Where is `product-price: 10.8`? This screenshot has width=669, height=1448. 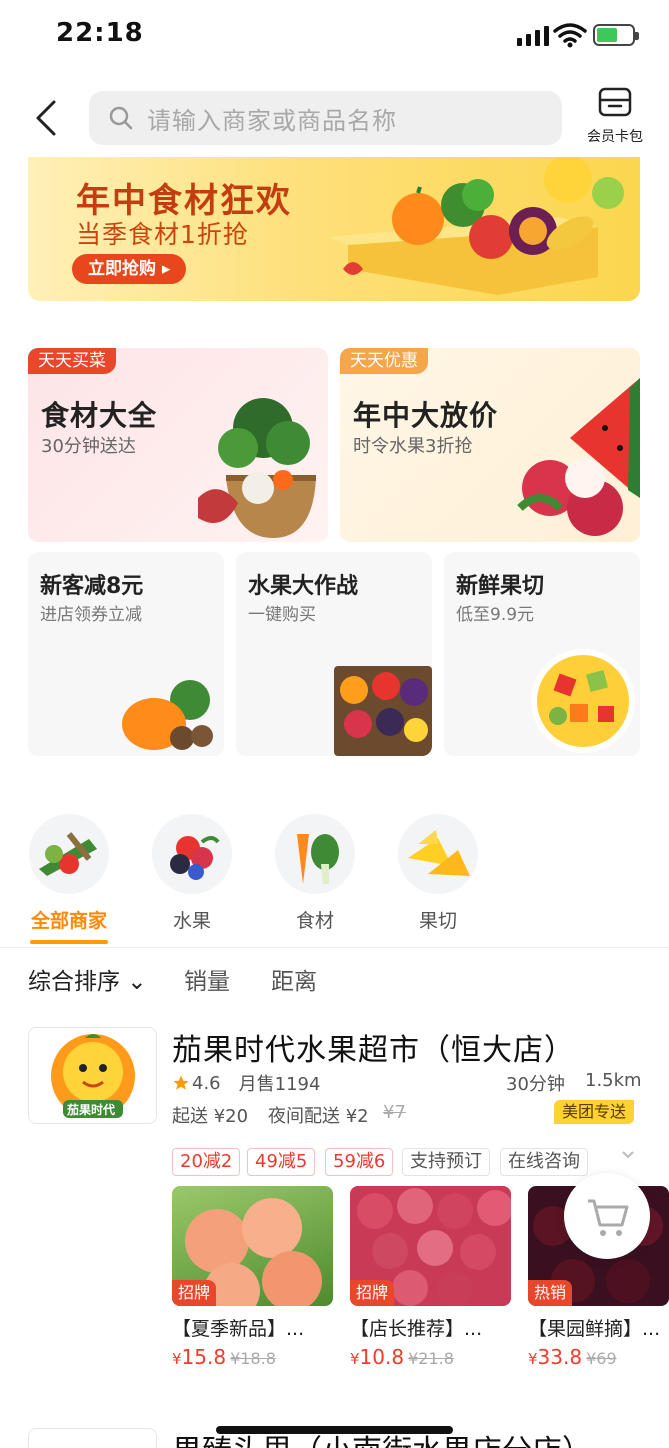
product-price: 10.8 is located at coordinates (382, 1357).